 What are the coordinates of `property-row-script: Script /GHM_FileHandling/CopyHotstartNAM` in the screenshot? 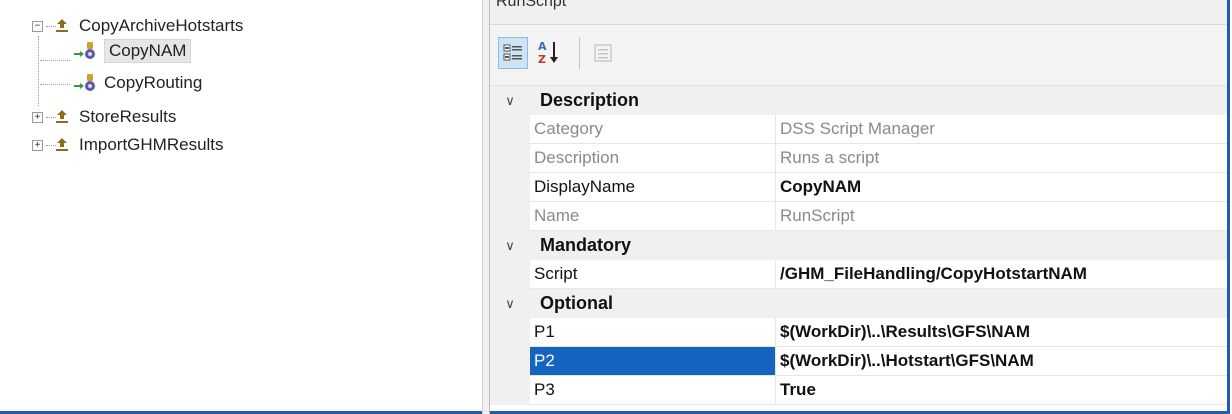 It's located at (858, 274).